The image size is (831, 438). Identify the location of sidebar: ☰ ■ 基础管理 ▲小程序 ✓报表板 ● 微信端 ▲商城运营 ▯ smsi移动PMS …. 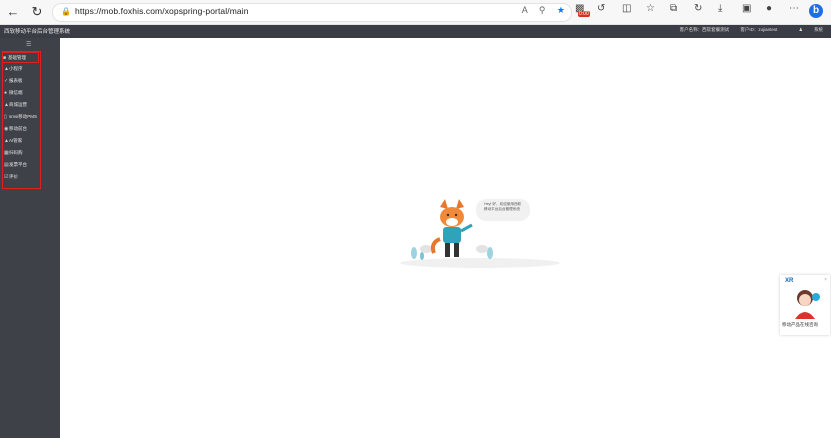
(30, 238).